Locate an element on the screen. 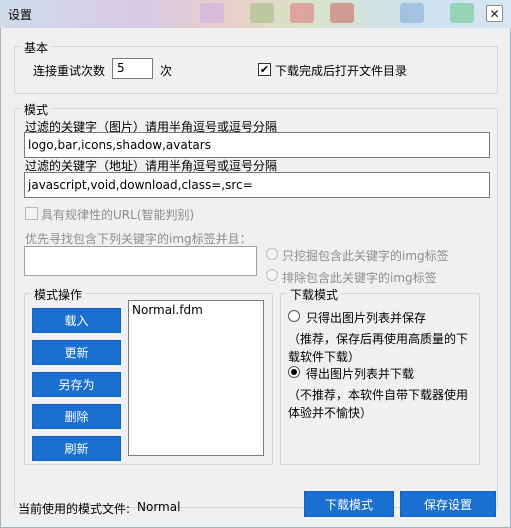 The width and height of the screenshot is (511, 528). checkmark-icon: ✔ is located at coordinates (264, 69).